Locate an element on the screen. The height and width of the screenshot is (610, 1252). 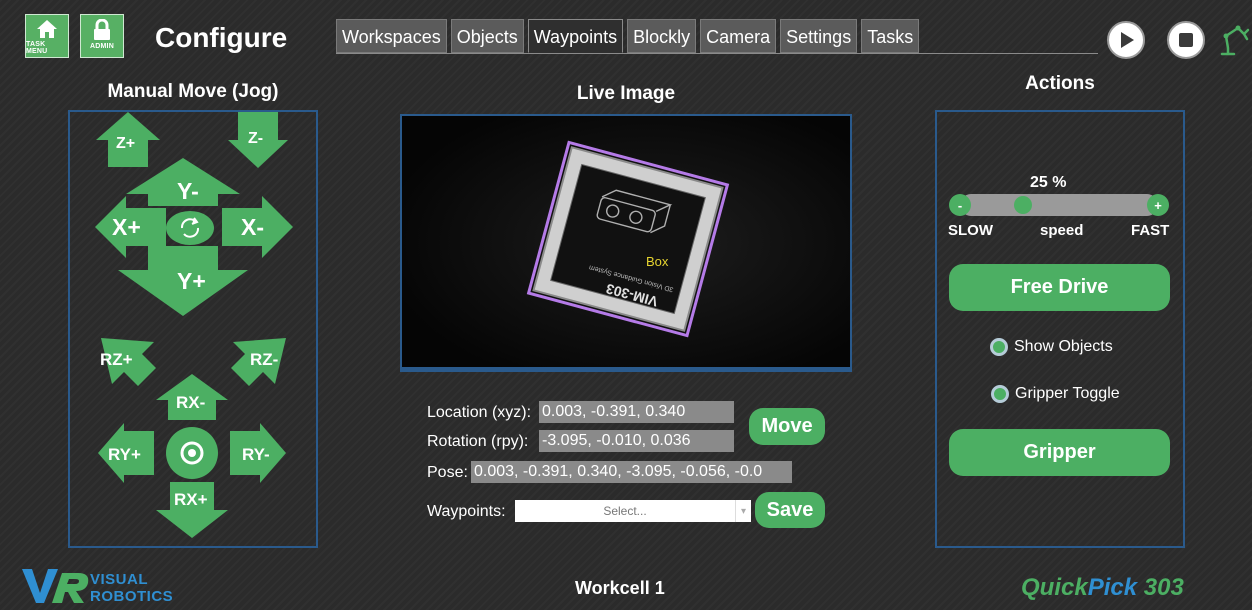
rotation-field: -3.095, -0.010, 0.036 is located at coordinates (636, 441).